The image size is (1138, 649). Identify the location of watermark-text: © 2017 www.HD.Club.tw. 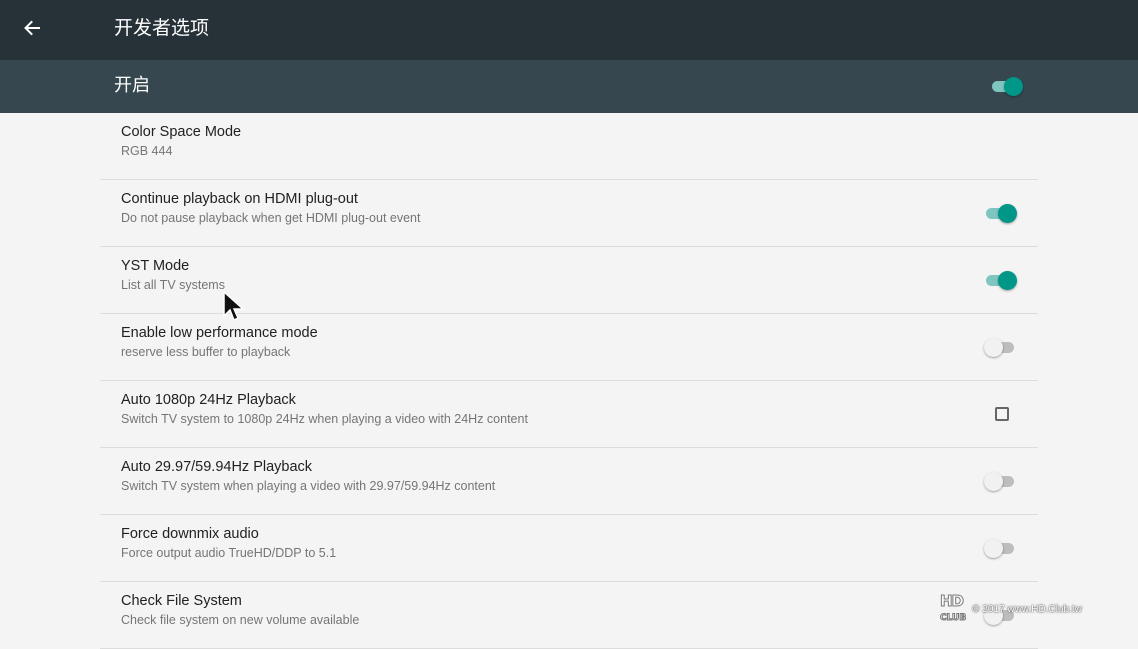
(1027, 609).